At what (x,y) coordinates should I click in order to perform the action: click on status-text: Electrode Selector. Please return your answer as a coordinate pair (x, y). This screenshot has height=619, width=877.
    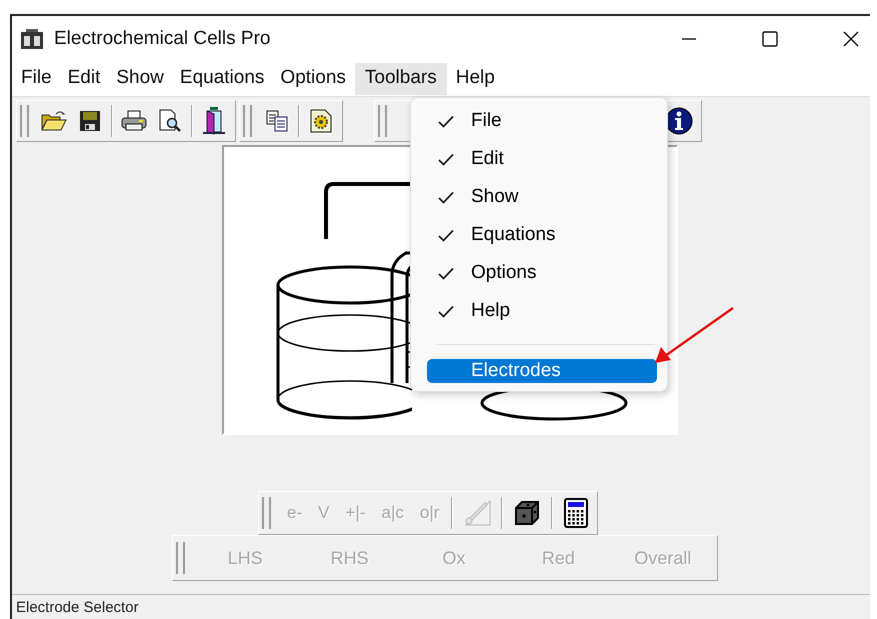
    Looking at the image, I should click on (77, 607).